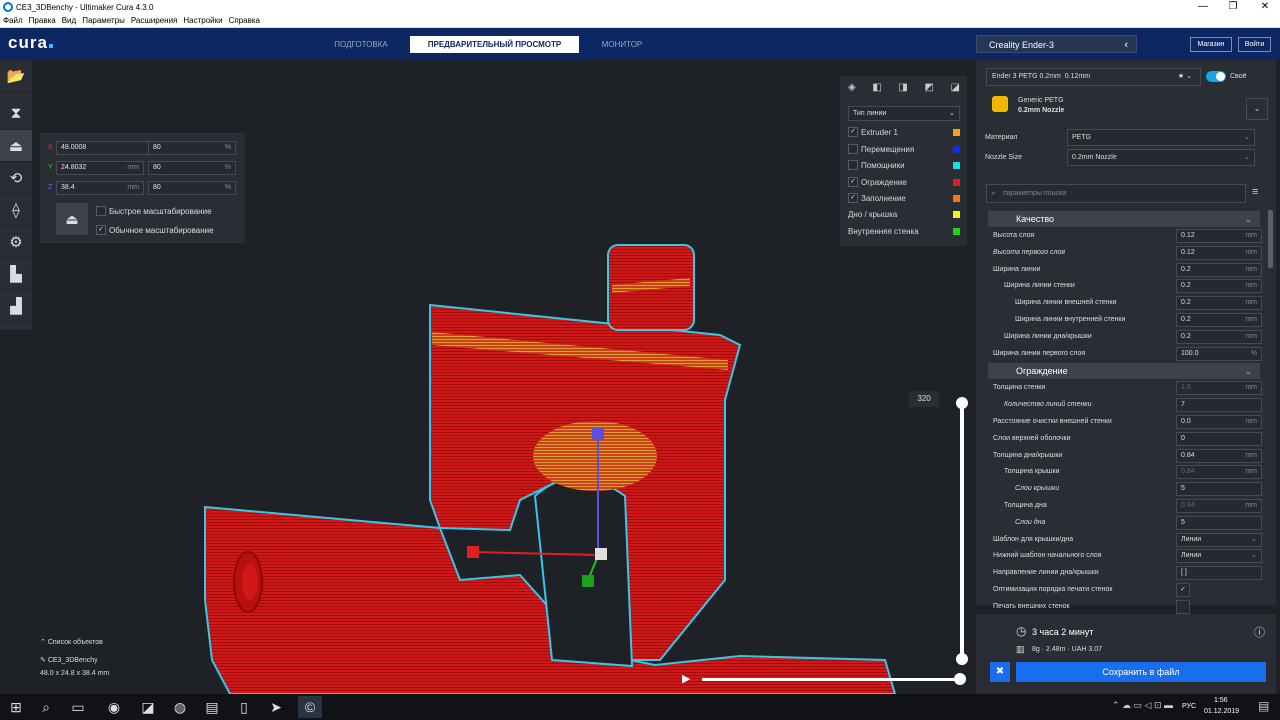 The image size is (1280, 720). I want to click on scale-x-percent-field: 80%, so click(192, 148).